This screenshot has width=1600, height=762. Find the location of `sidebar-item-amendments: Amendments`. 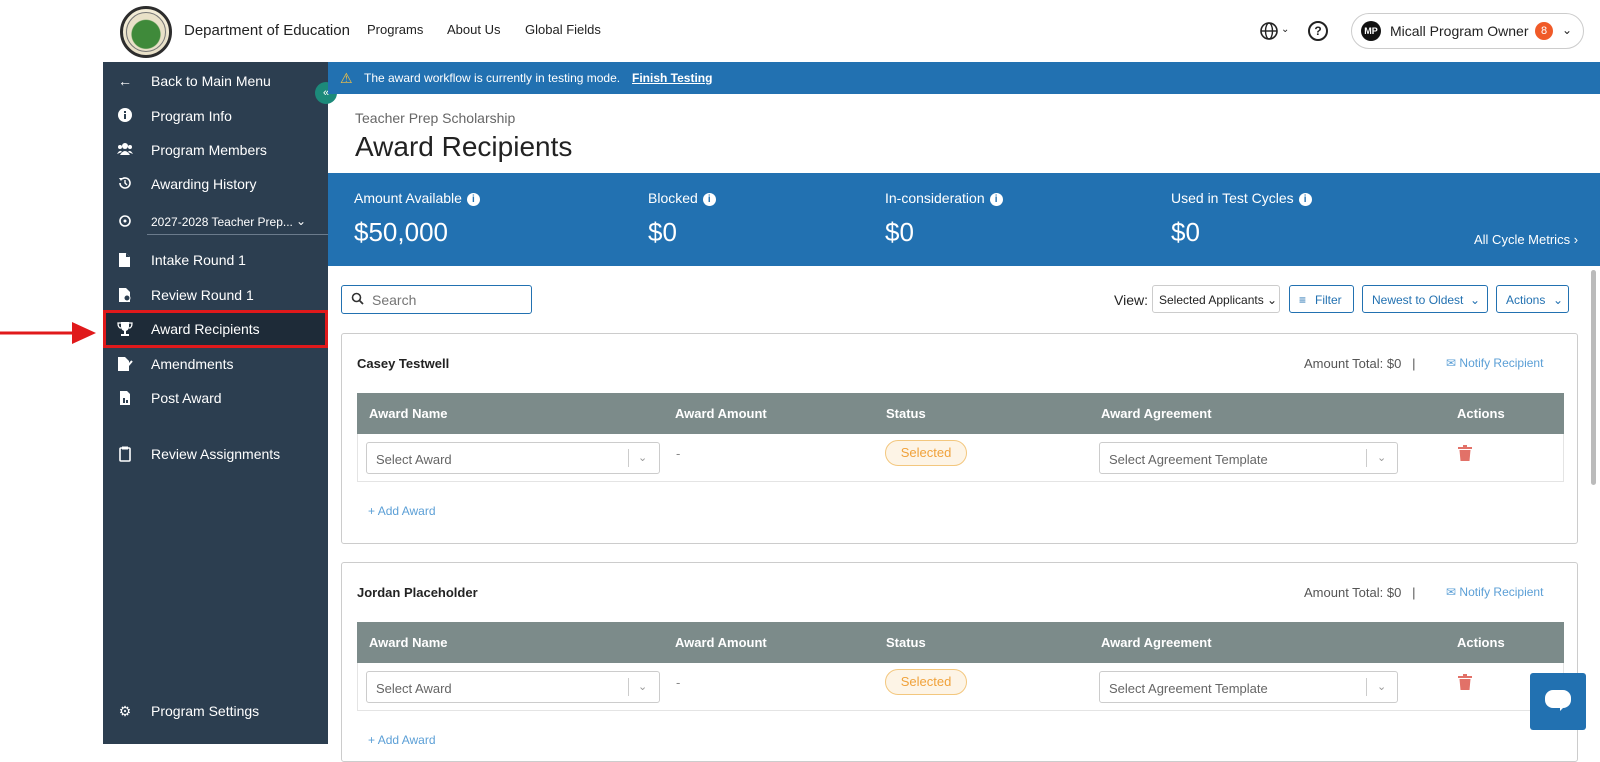

sidebar-item-amendments: Amendments is located at coordinates (215, 364).